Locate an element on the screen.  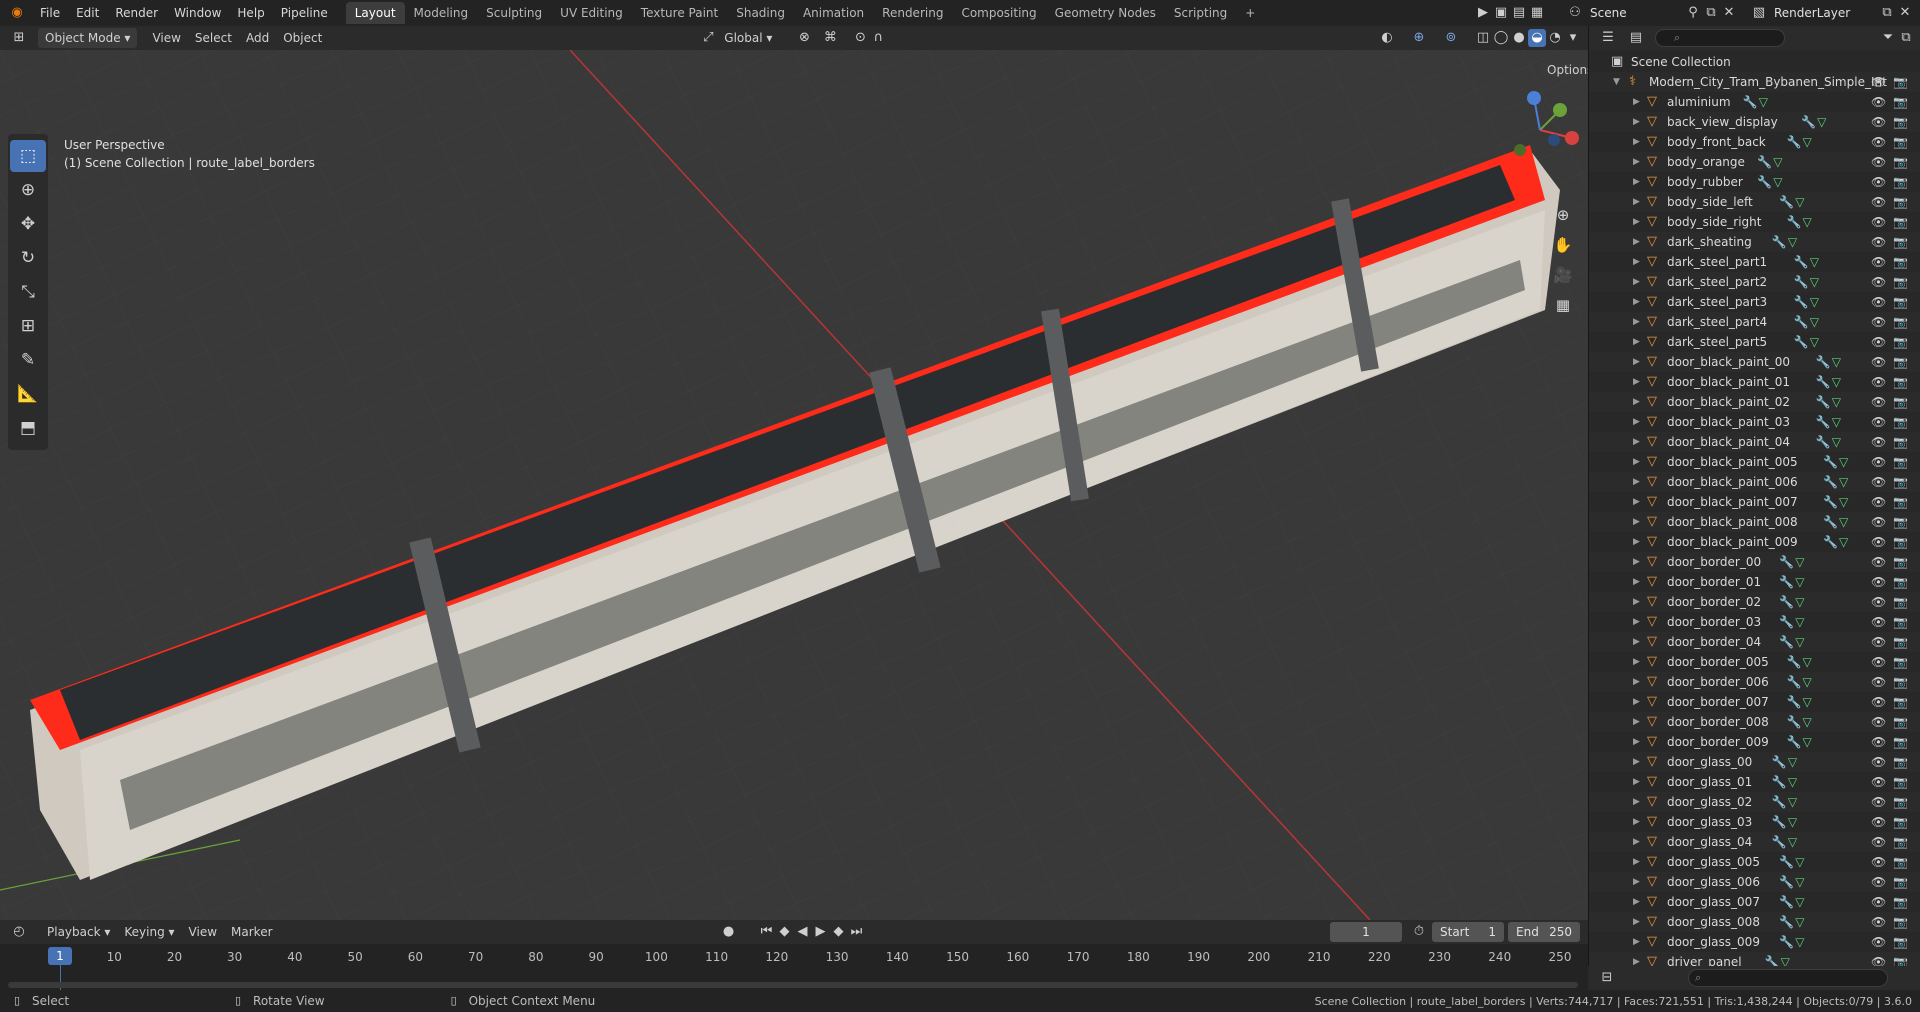
rotate-icon: ↻ is located at coordinates (28, 258).